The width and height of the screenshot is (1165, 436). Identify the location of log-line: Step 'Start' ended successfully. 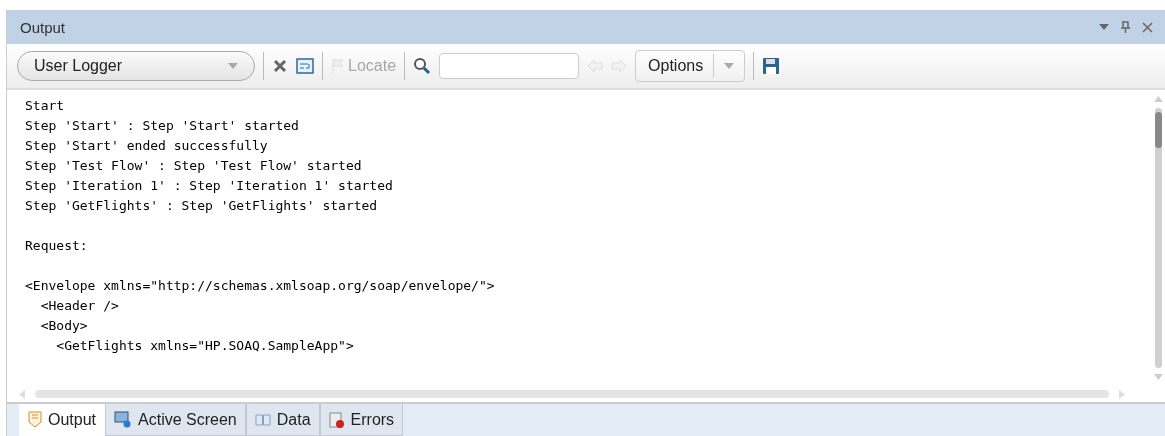
(146, 146).